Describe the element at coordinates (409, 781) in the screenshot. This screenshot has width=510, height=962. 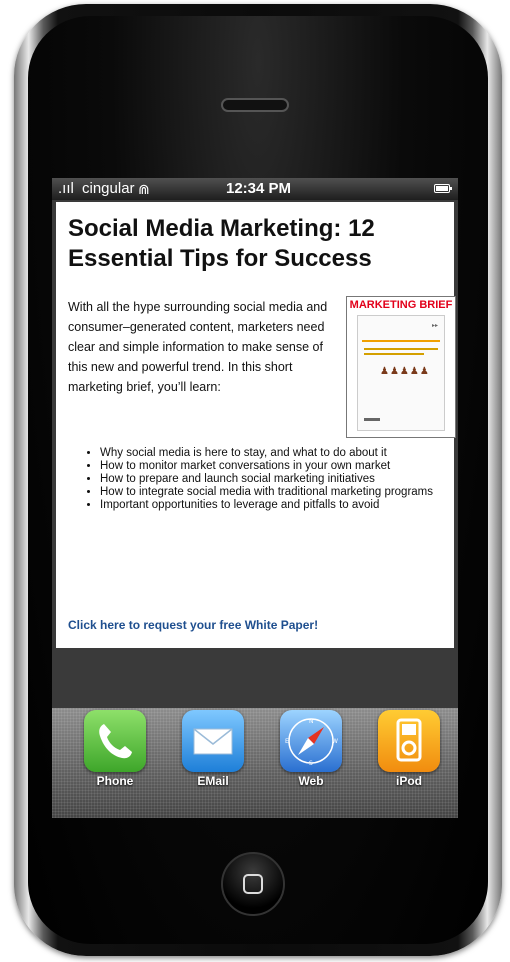
I see `dock-app-label: iPod` at that location.